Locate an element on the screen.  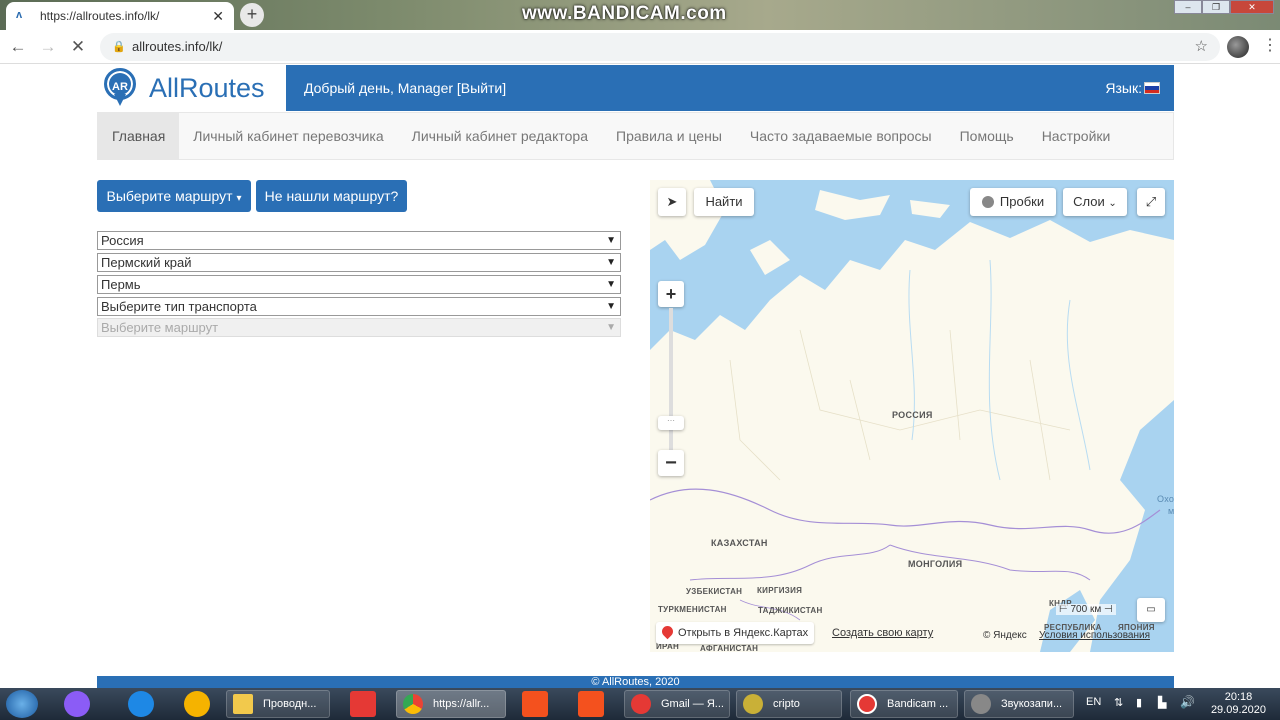
screenshot-app-icon is located at coordinates (535, 704).